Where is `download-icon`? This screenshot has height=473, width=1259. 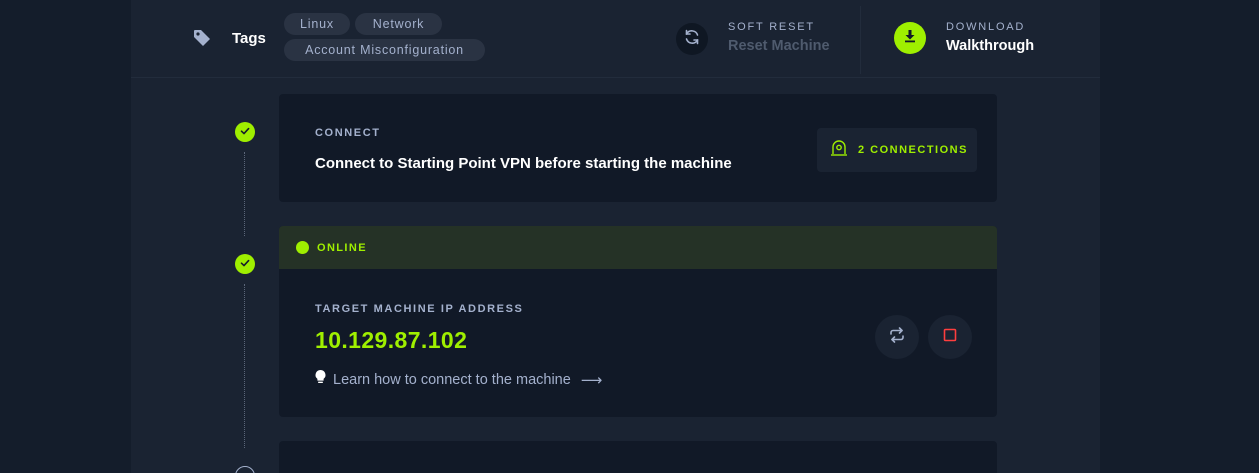
download-icon is located at coordinates (910, 38).